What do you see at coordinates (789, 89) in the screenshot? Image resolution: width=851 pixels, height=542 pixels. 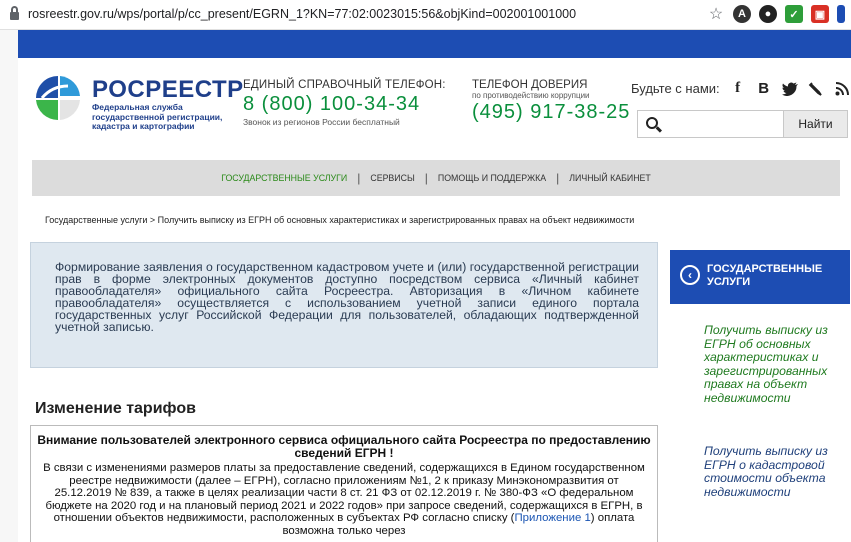 I see `twitter-icon` at bounding box center [789, 89].